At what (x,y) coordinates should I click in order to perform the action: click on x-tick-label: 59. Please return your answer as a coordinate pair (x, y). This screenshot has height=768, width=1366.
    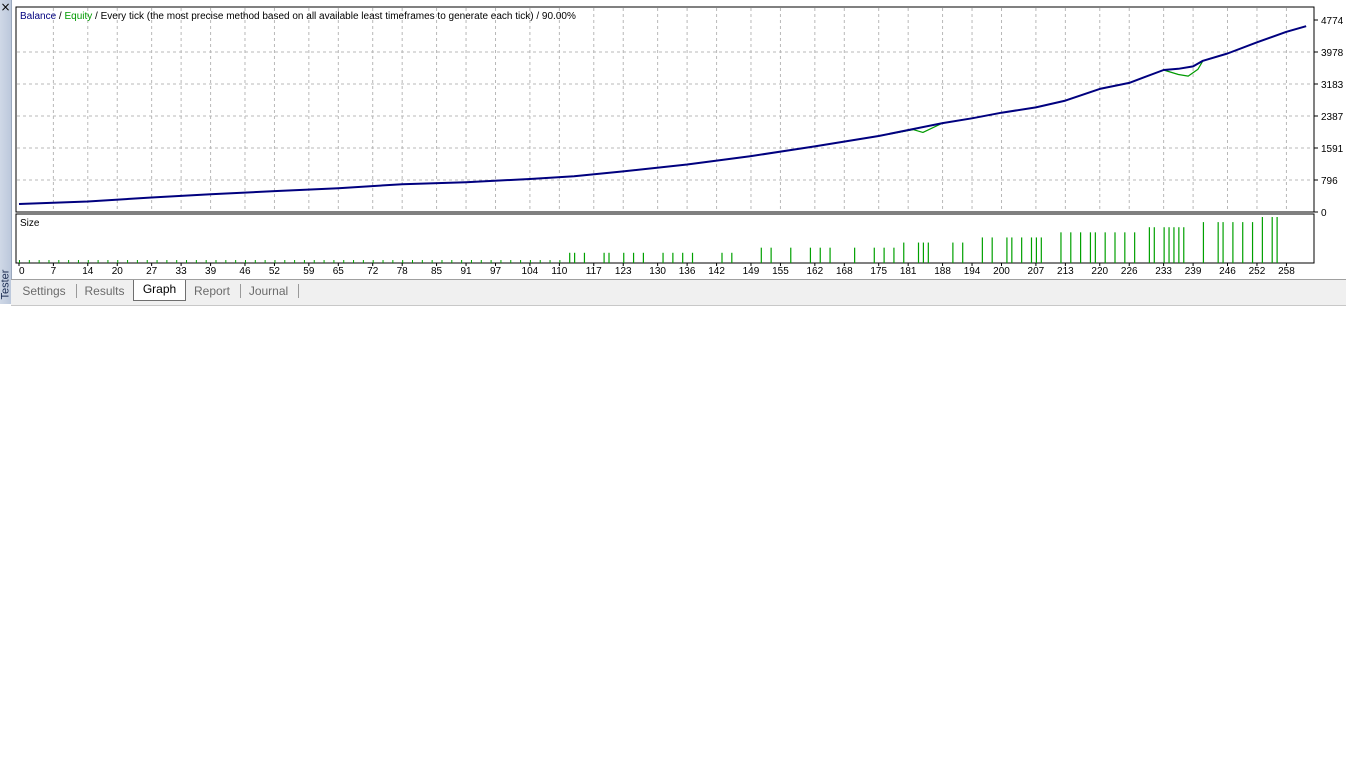
    Looking at the image, I should click on (309, 271).